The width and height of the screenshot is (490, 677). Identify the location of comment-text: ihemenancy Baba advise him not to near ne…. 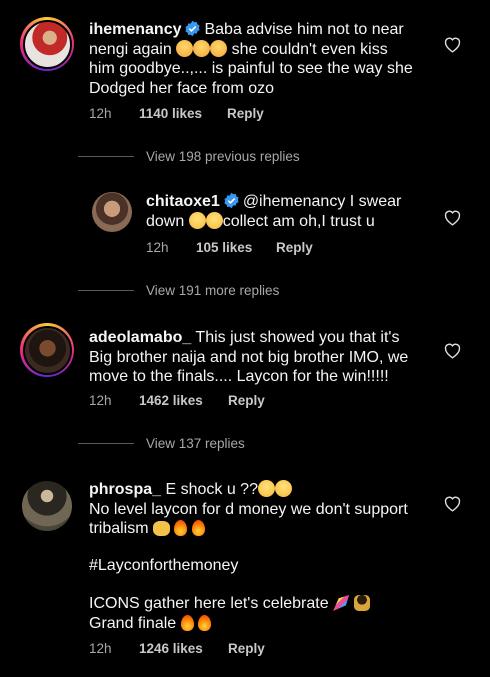
(259, 59).